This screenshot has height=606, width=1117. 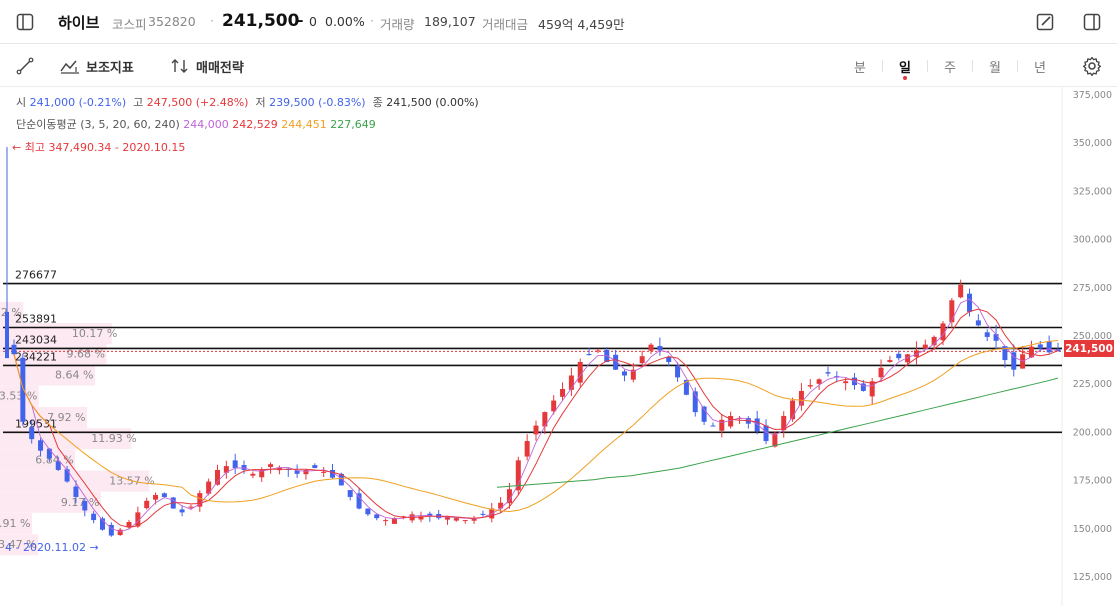 I want to click on ma-value-2: 242,529, so click(x=255, y=124).